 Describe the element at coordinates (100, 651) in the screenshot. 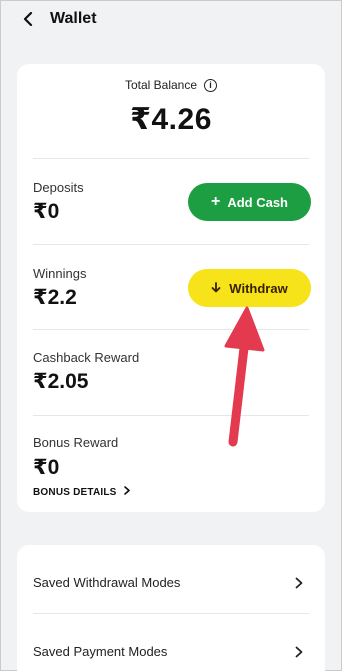

I see `saved-payment-modes-label: Saved Payment Modes` at that location.